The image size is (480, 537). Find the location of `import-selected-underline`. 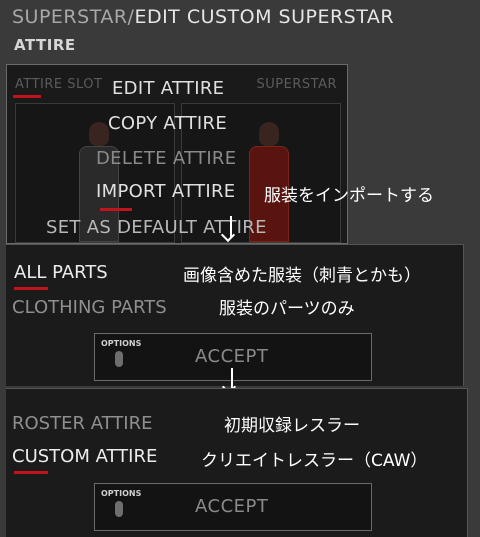

import-selected-underline is located at coordinates (116, 209).